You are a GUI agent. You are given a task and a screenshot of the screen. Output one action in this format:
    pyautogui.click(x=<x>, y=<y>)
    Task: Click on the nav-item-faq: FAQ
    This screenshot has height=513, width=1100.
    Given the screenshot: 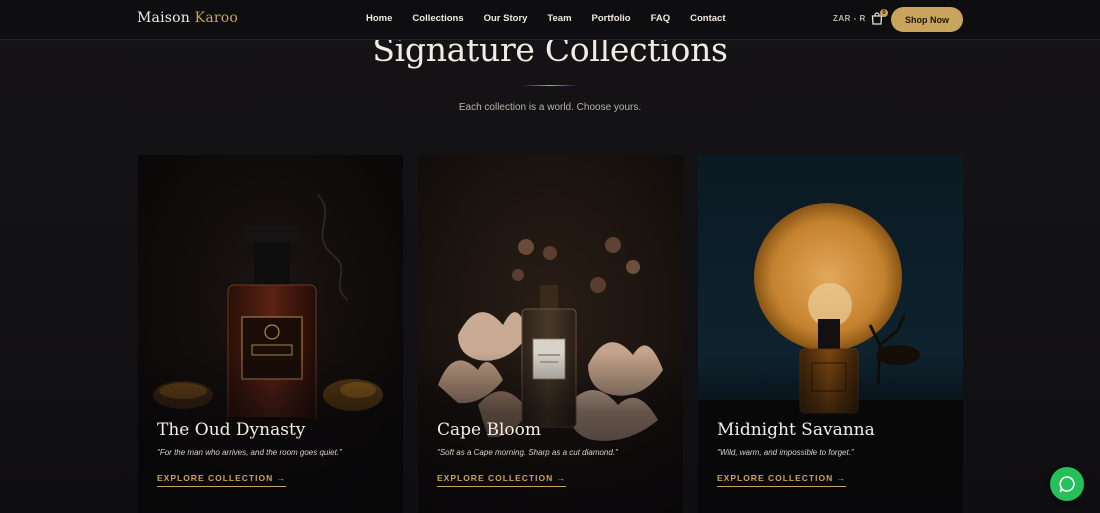 What is the action you would take?
    pyautogui.click(x=661, y=18)
    